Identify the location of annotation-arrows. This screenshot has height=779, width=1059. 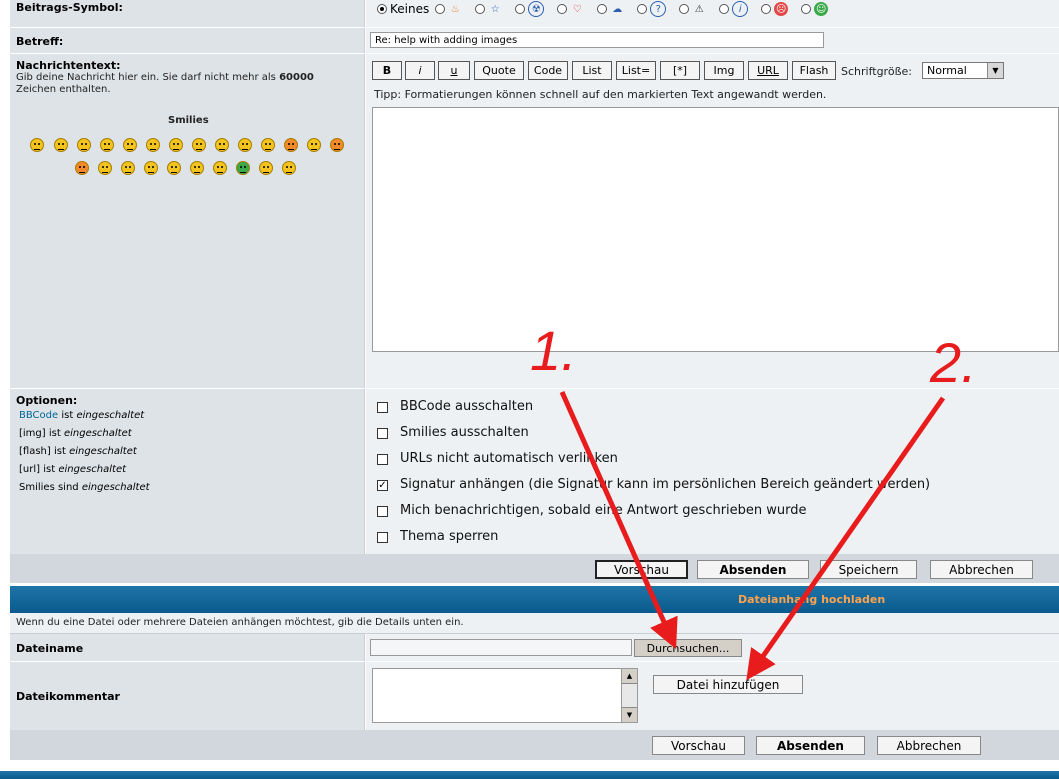
(752, 535).